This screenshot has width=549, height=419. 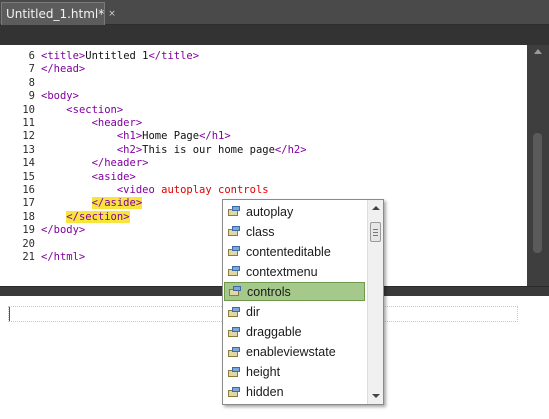 I want to click on line-number: 13, so click(x=28, y=149).